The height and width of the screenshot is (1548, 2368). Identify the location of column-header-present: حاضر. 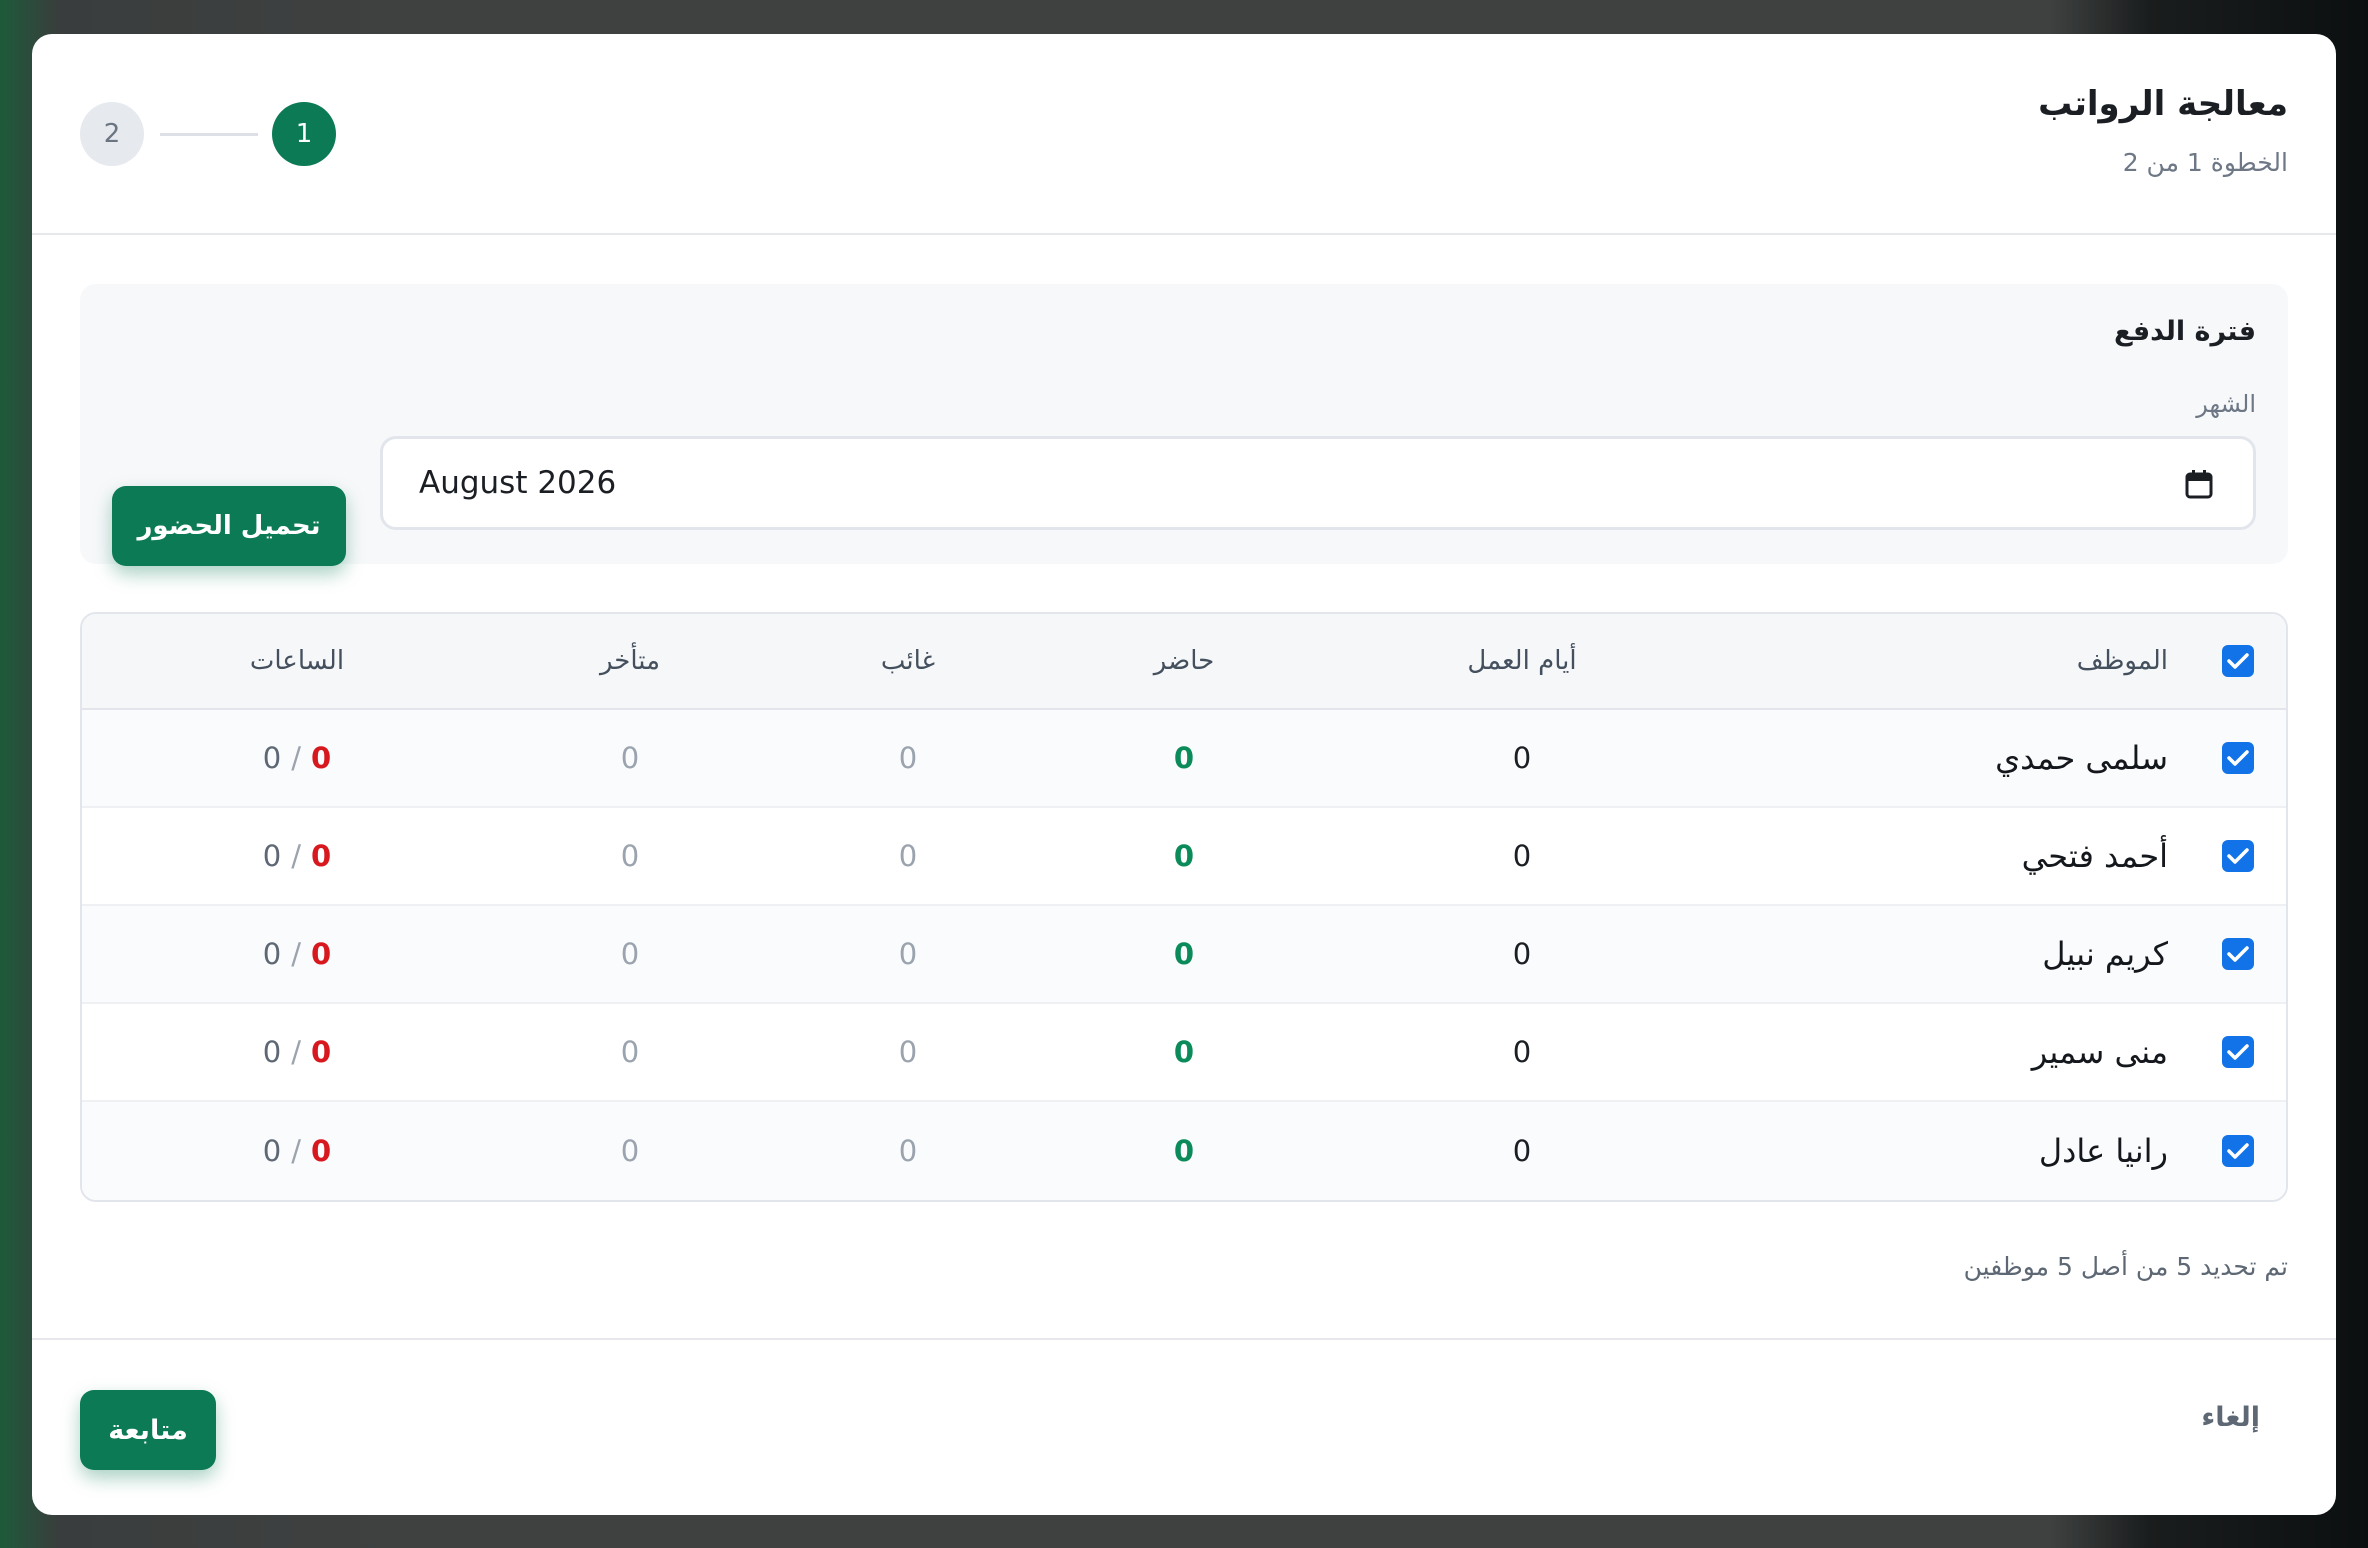
(1184, 661).